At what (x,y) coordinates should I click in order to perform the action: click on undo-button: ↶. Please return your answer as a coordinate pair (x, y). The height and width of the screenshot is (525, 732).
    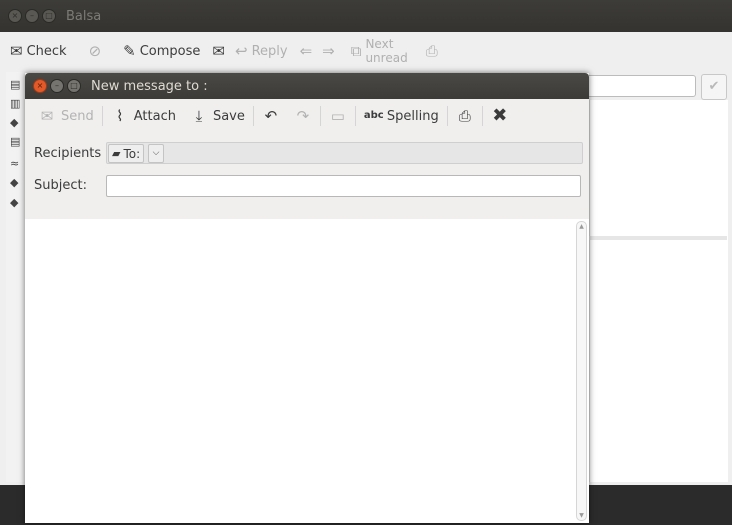
    Looking at the image, I should click on (271, 116).